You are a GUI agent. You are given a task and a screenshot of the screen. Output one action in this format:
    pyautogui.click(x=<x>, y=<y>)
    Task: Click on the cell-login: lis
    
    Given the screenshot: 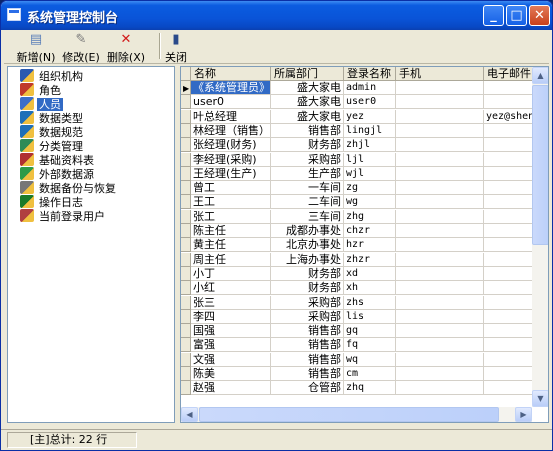 What is the action you would take?
    pyautogui.click(x=370, y=316)
    